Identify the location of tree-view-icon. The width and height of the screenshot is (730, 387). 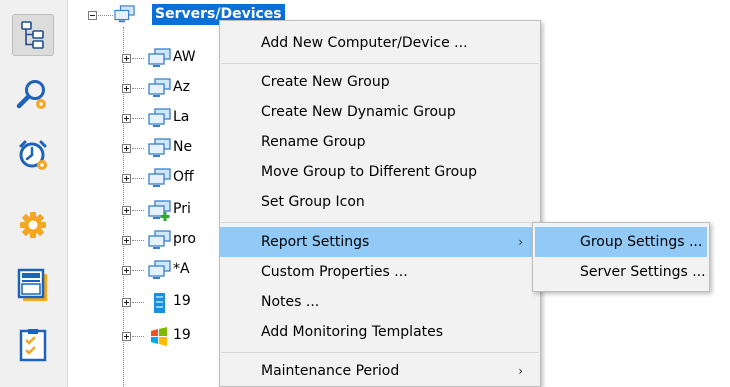
(33, 35).